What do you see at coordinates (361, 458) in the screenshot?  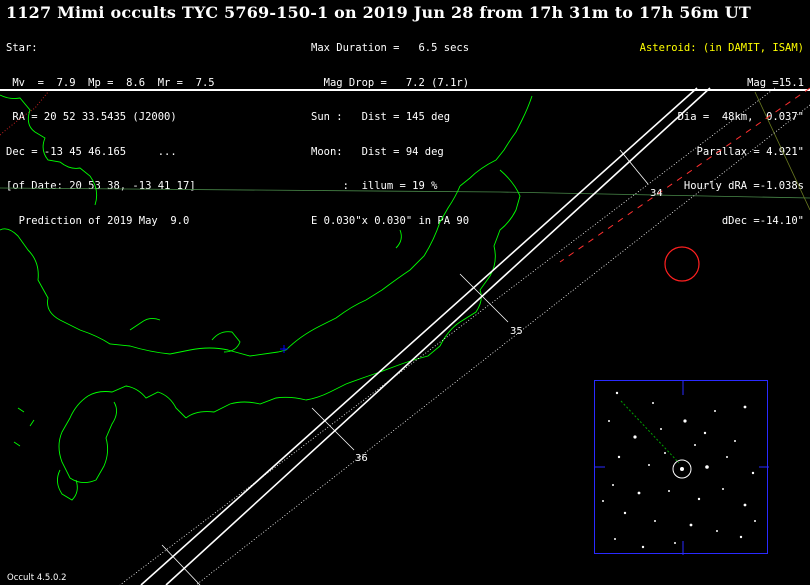 I see `time-tick-label: 36` at bounding box center [361, 458].